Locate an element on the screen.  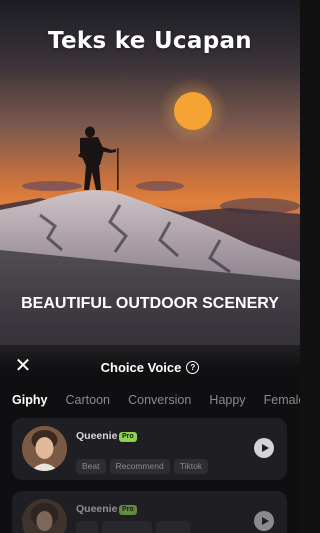
tab-female: Female is located at coordinates (282, 400).